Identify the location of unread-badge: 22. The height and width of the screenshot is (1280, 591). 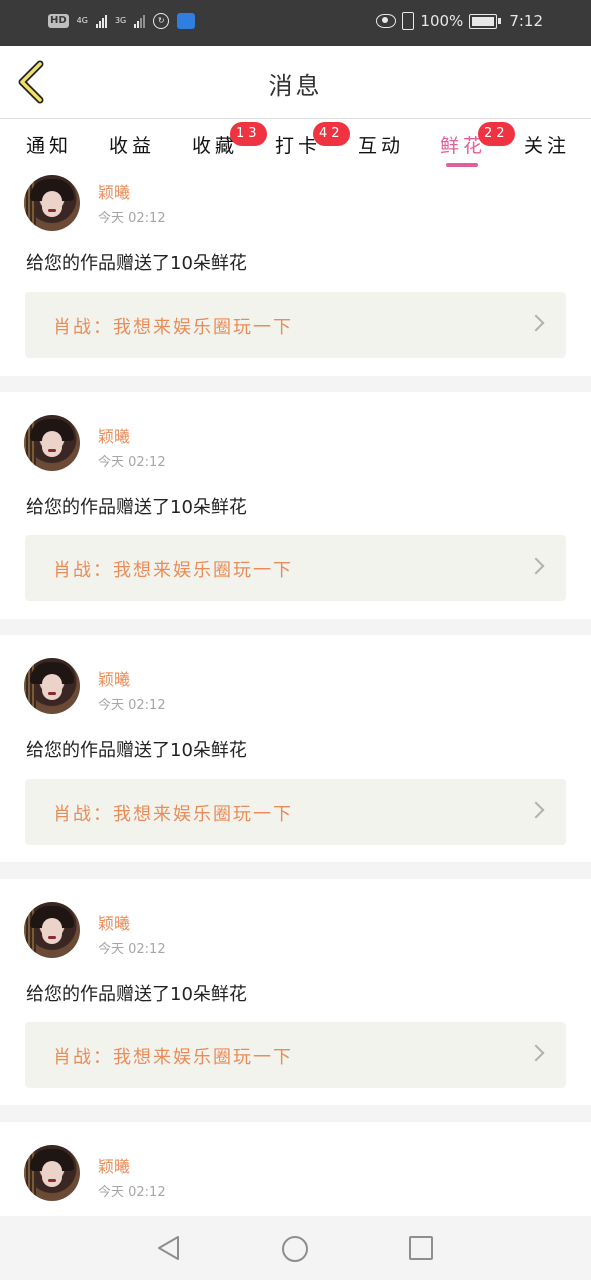
(496, 134).